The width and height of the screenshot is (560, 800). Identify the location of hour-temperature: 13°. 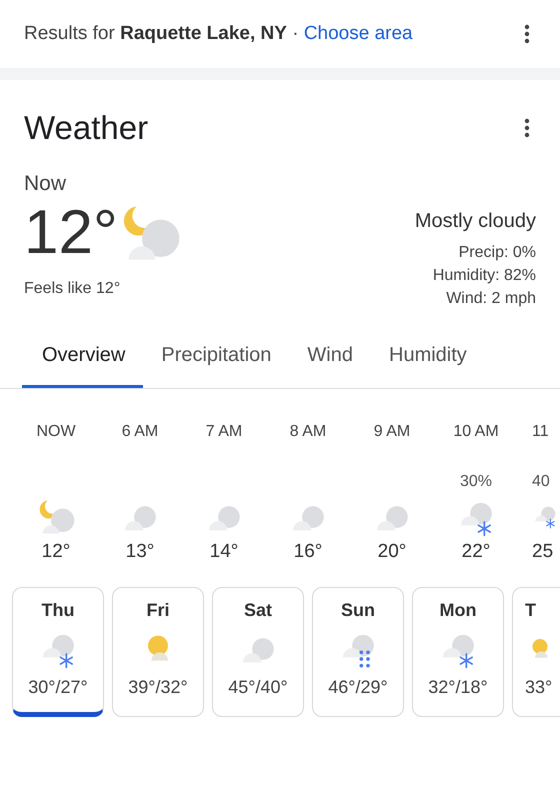
(140, 552).